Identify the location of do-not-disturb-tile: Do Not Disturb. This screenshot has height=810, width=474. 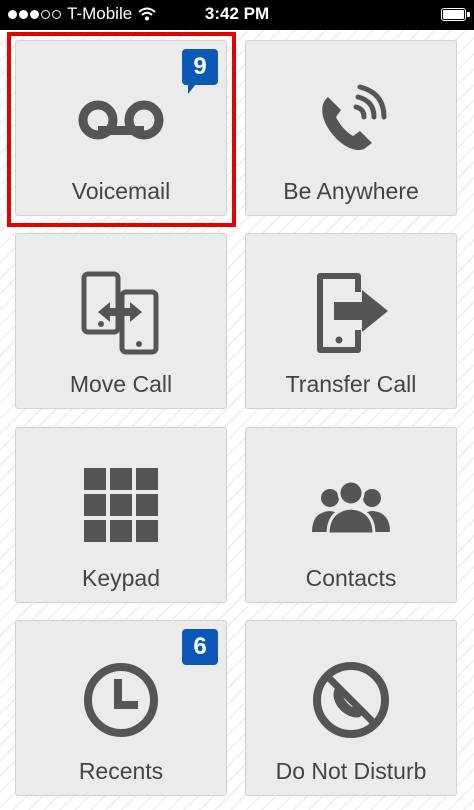
(351, 708).